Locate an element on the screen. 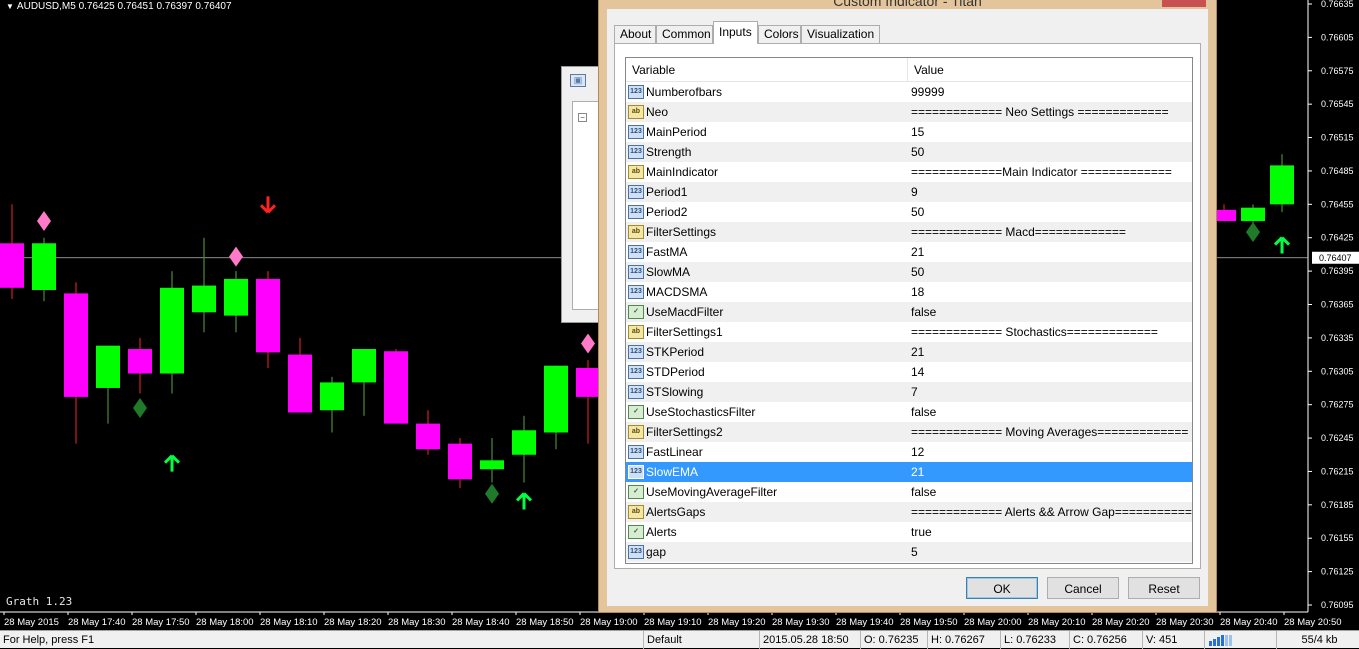  input-value-cell: ============= Stochastics============= is located at coordinates (1050, 332).